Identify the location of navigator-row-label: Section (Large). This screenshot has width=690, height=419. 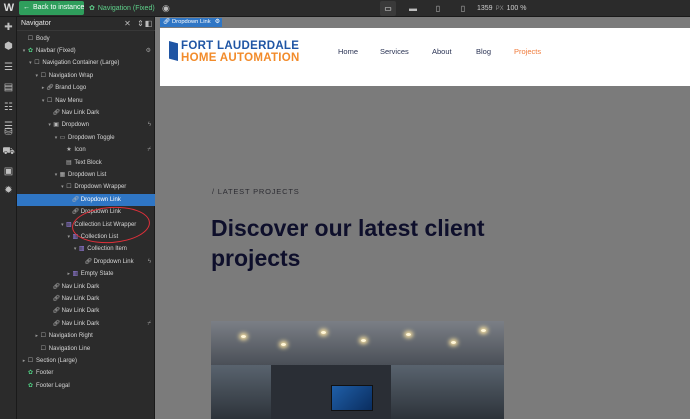
(57, 360).